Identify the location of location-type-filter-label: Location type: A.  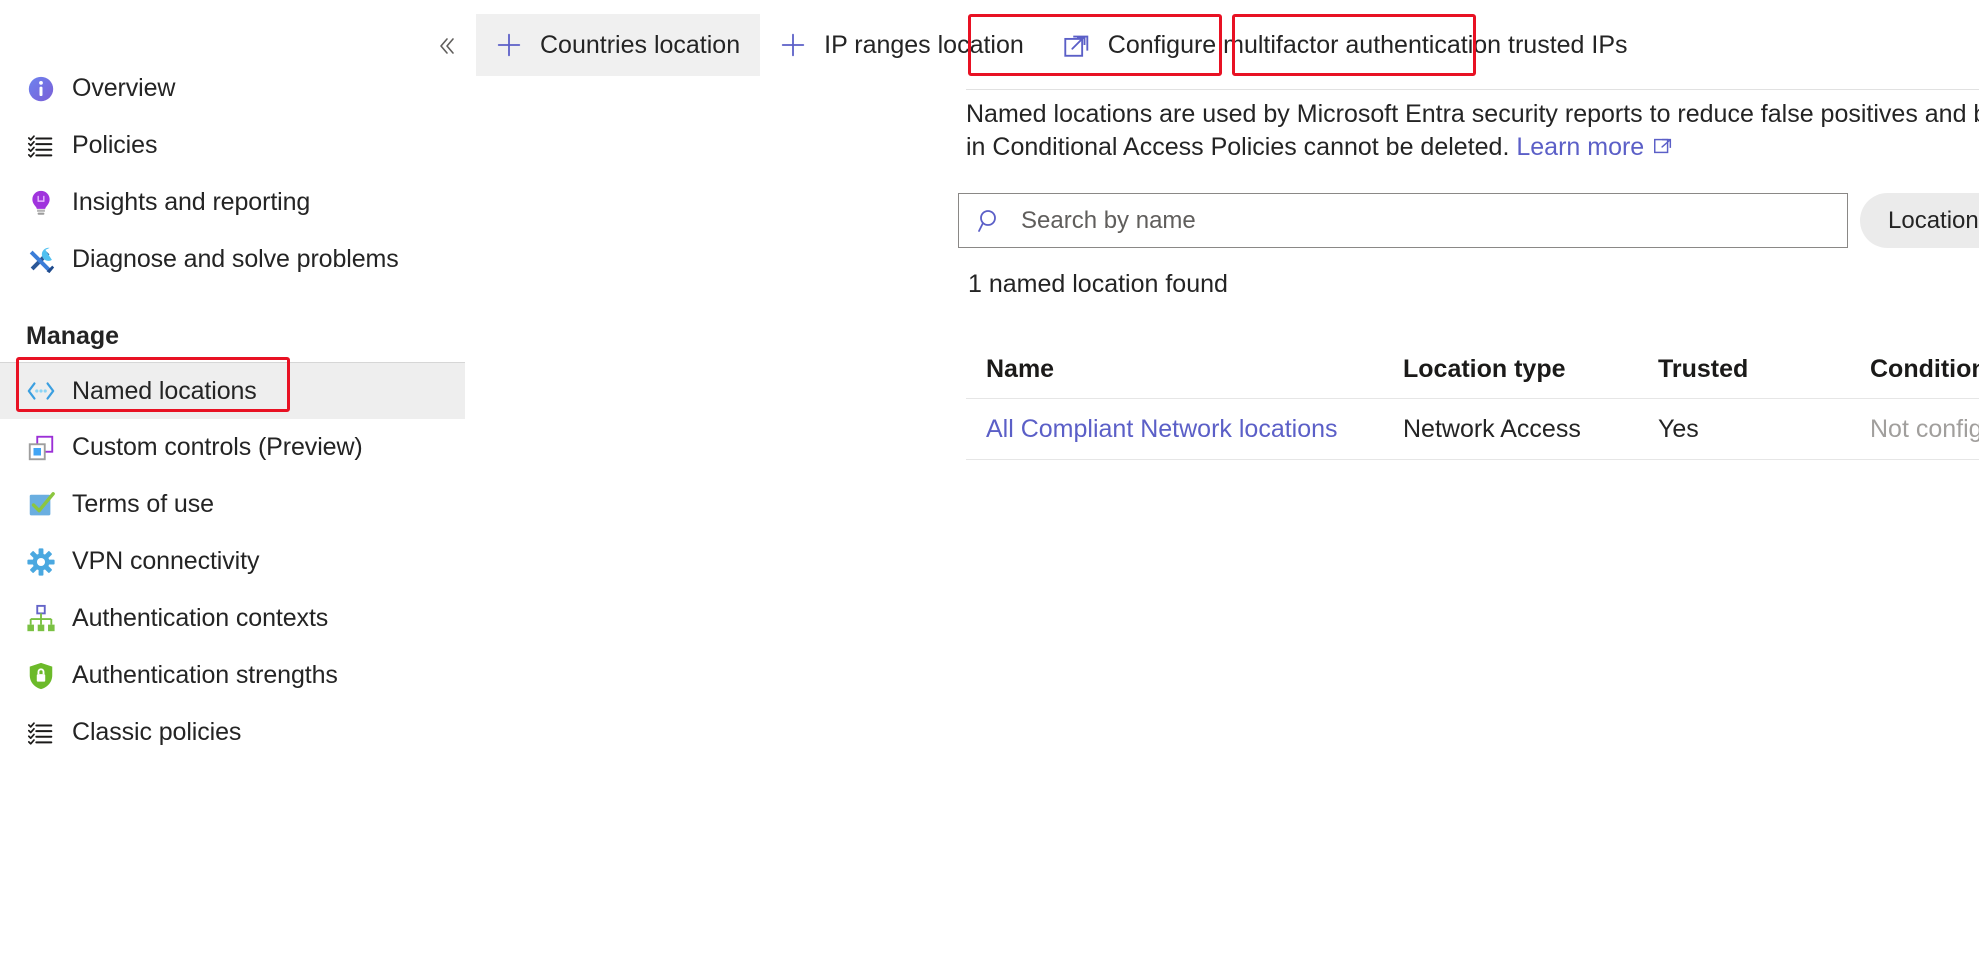
(1933, 220).